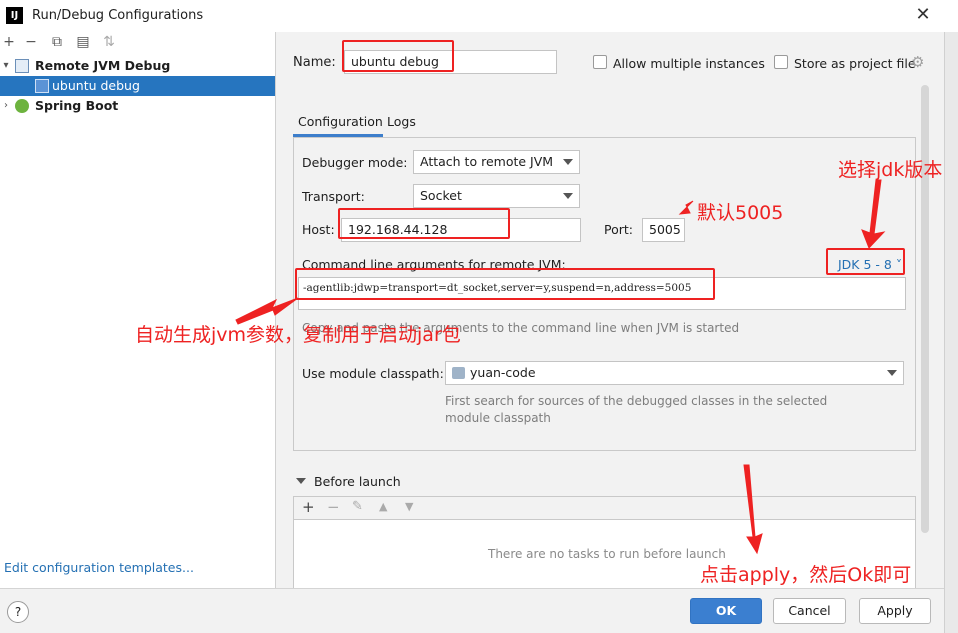 The width and height of the screenshot is (958, 633). What do you see at coordinates (873, 214) in the screenshot?
I see `arrow-to-jdk` at bounding box center [873, 214].